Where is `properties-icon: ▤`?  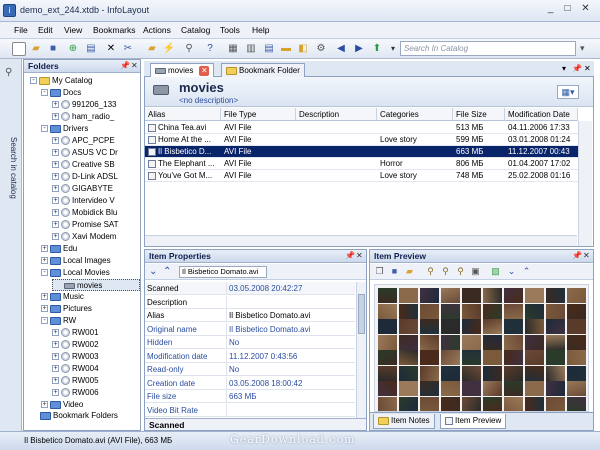
properties-icon: ▤ is located at coordinates (91, 49).